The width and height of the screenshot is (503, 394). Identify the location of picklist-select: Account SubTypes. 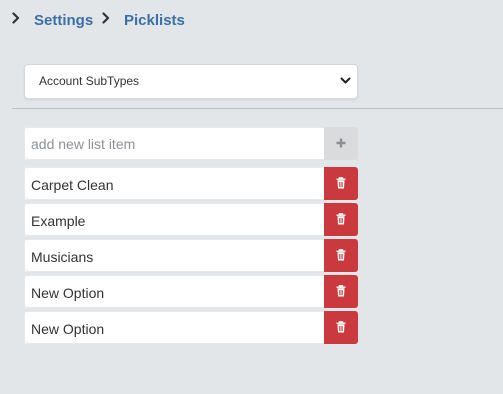
(191, 81).